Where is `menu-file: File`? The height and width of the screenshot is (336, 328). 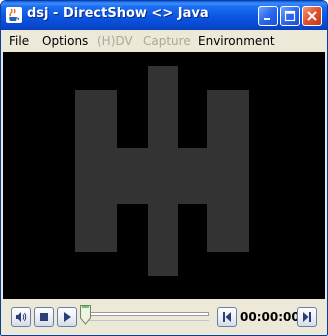 menu-file: File is located at coordinates (19, 41).